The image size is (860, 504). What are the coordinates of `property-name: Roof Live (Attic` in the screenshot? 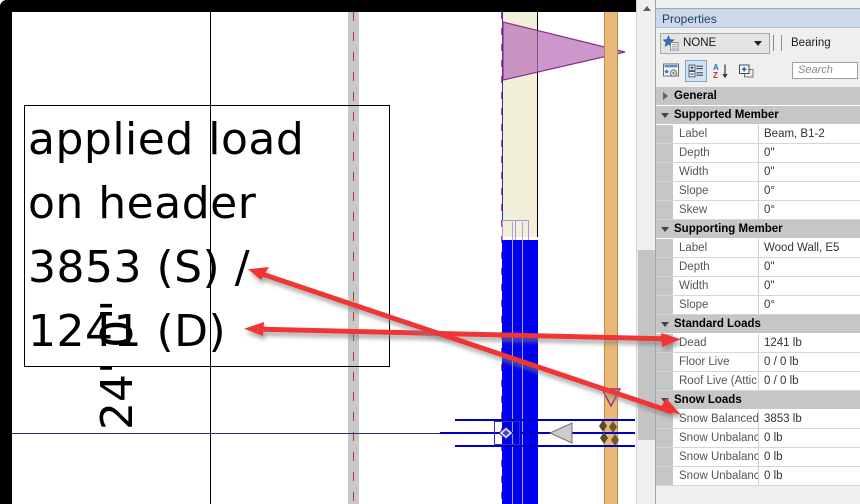 It's located at (716, 381).